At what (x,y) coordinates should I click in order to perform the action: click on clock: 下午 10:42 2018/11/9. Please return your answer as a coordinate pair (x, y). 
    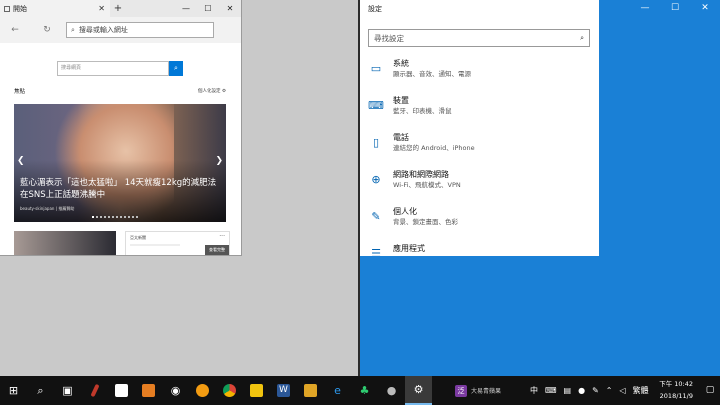
    Looking at the image, I should click on (670, 390).